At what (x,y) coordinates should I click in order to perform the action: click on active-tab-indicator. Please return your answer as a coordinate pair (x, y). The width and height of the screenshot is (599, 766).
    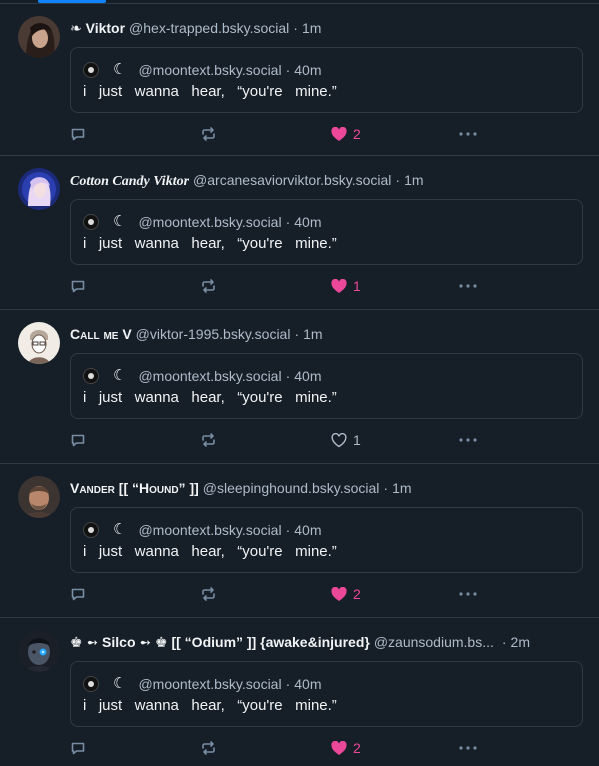
    Looking at the image, I should click on (72, 1).